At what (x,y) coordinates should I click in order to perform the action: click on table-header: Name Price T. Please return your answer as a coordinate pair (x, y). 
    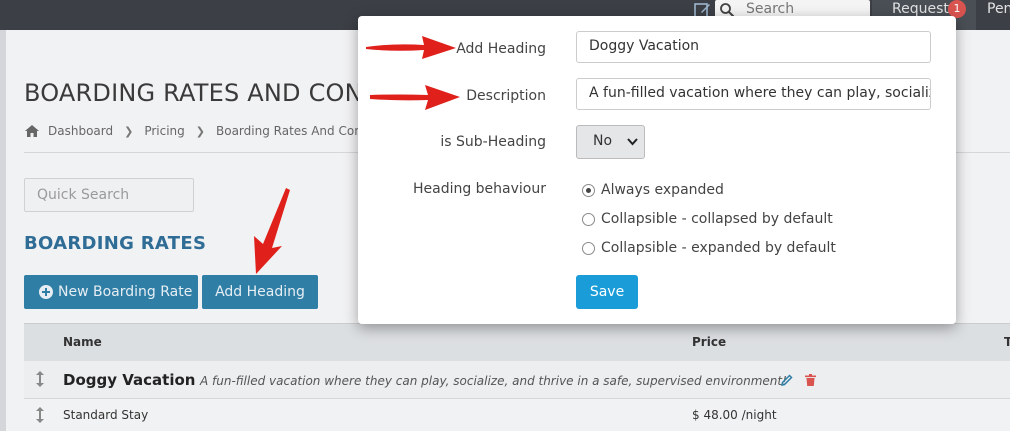
    Looking at the image, I should click on (517, 342).